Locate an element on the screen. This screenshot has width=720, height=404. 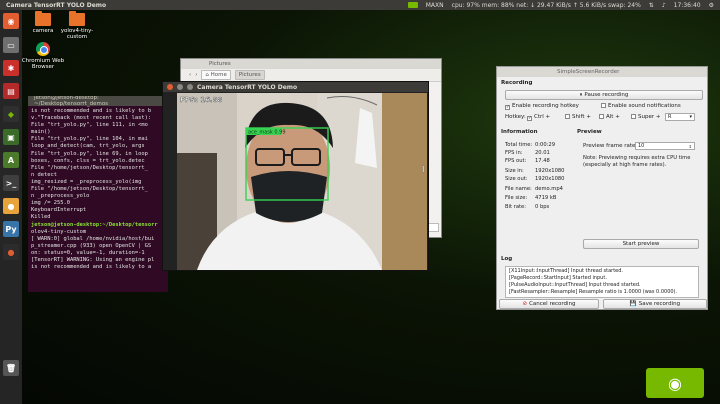
terminal-line: img_resized = _preprocess_yolo(img is located at coordinates (86, 181).